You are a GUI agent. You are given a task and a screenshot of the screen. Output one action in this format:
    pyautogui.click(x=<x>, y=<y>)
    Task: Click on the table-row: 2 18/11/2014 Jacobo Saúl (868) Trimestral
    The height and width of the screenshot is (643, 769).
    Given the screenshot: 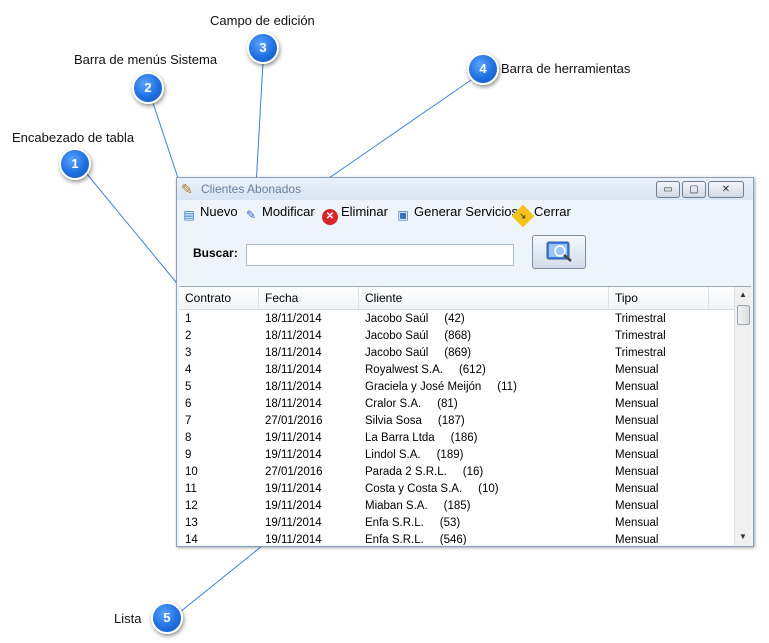 What is the action you would take?
    pyautogui.click(x=457, y=336)
    